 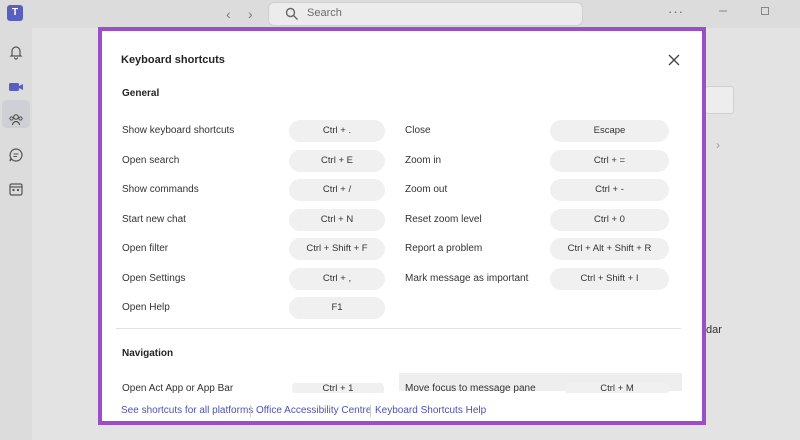 What do you see at coordinates (324, 13) in the screenshot?
I see `search-placeholder: Search` at bounding box center [324, 13].